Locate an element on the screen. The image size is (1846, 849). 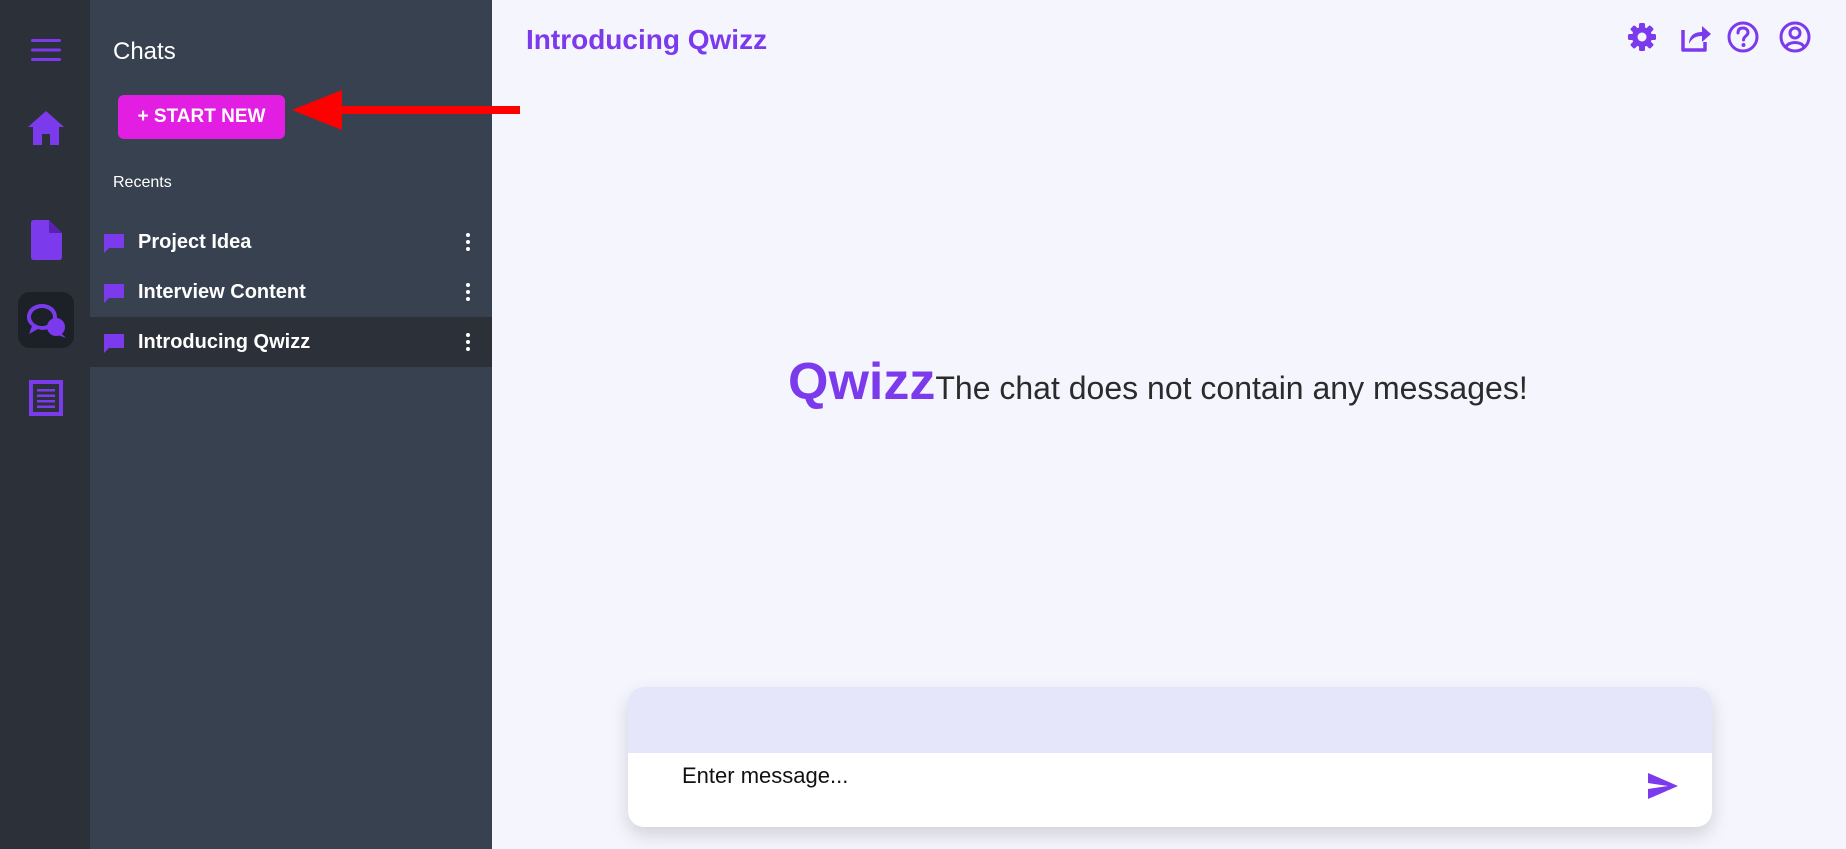
home-button is located at coordinates (46, 128).